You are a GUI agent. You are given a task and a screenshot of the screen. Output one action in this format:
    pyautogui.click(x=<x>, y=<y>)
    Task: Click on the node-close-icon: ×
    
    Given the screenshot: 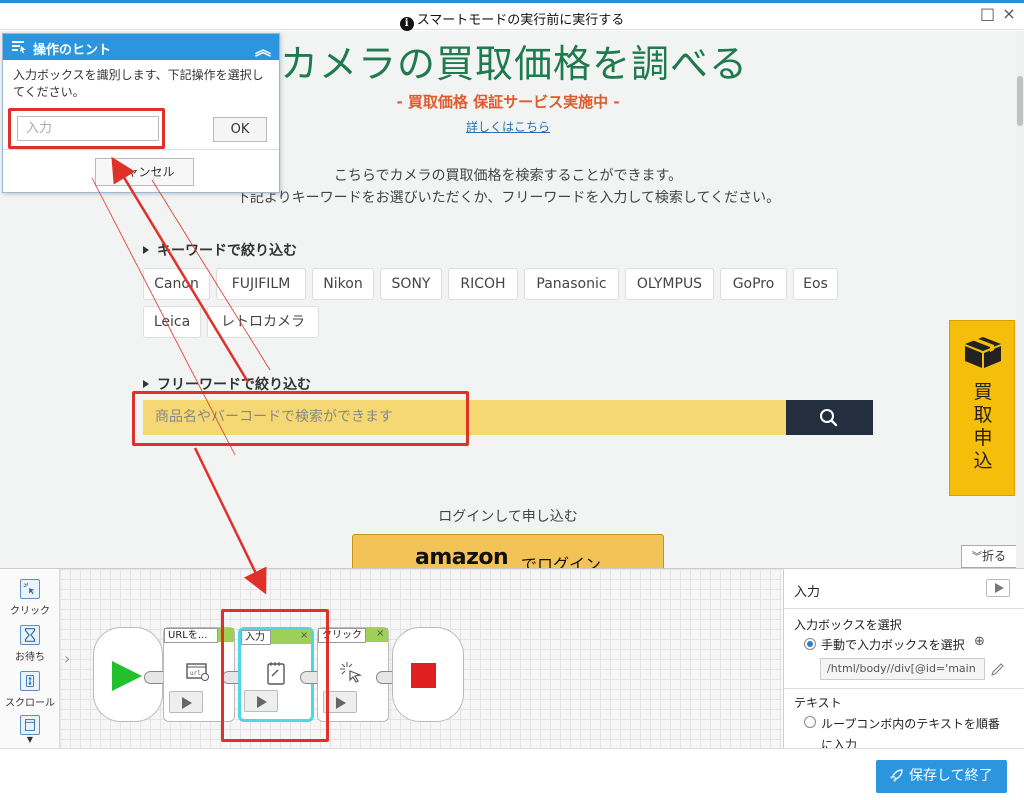 What is the action you would take?
    pyautogui.click(x=380, y=633)
    